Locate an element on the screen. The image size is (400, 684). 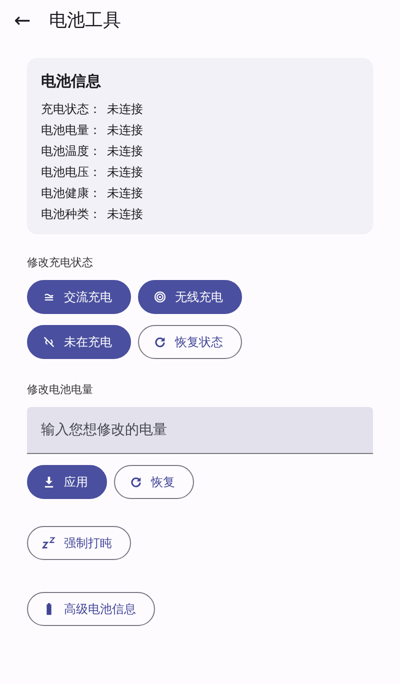
unplugged-icon is located at coordinates (49, 342).